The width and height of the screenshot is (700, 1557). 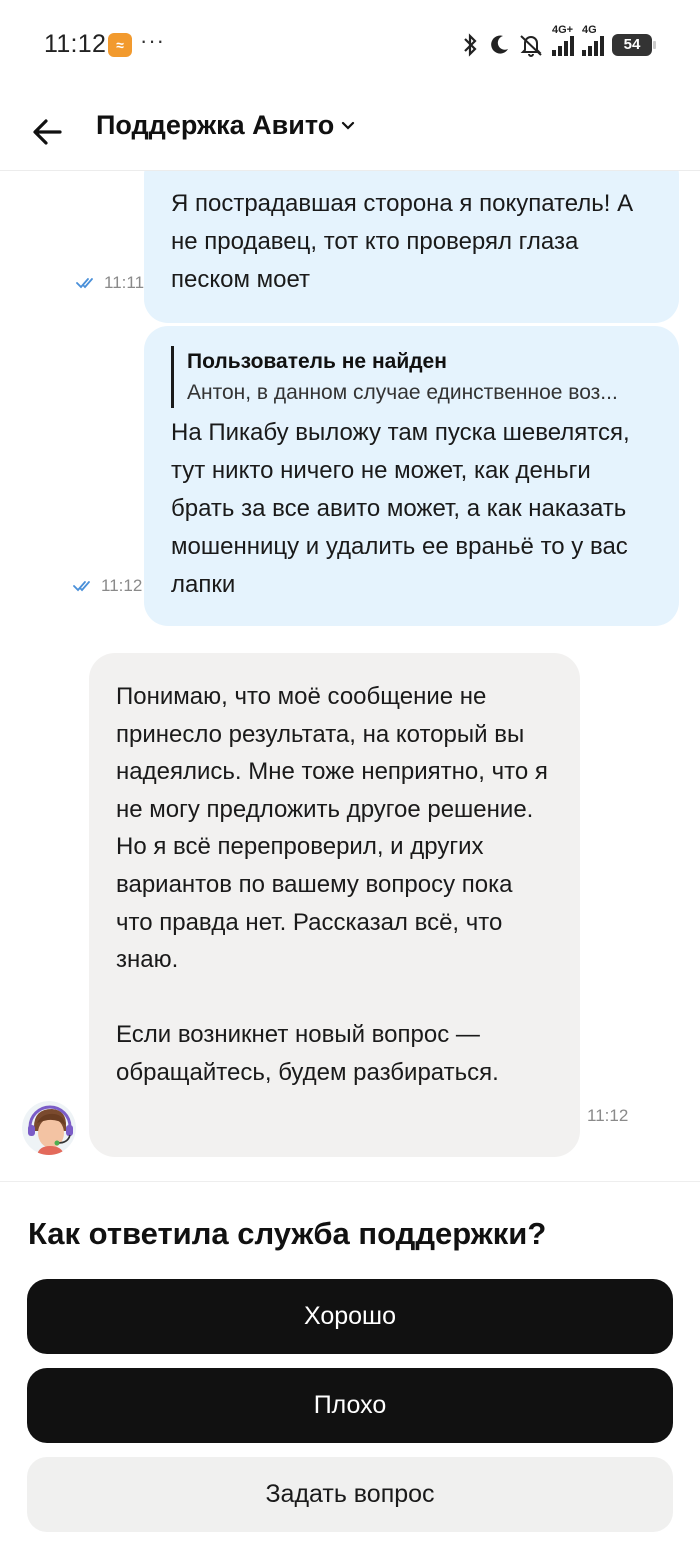 What do you see at coordinates (593, 40) in the screenshot?
I see `signal-icon-2: 4G` at bounding box center [593, 40].